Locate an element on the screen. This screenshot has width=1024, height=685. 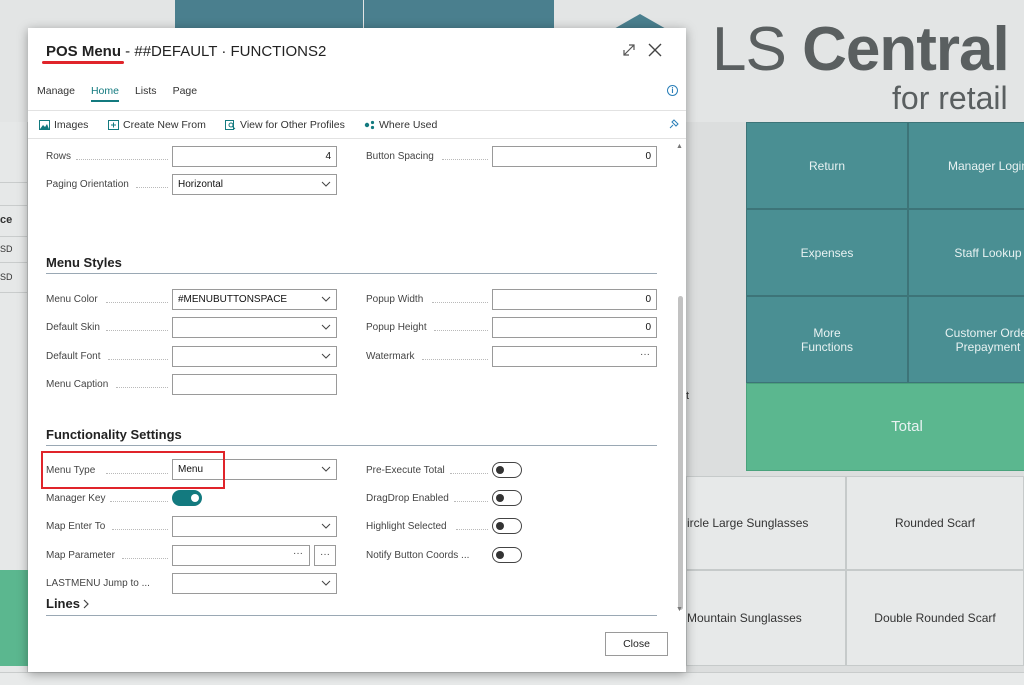
default-font-select is located at coordinates (254, 356).